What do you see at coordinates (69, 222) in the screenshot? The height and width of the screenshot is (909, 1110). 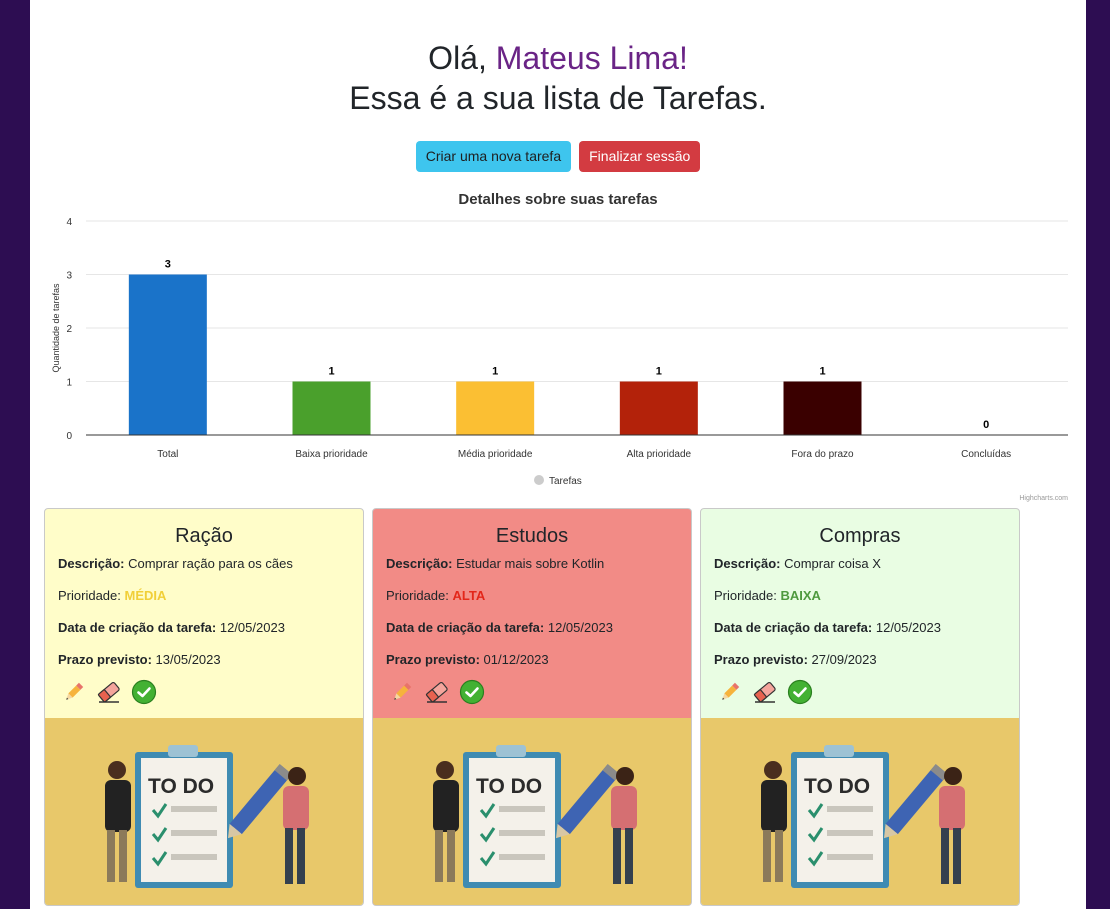 I see `y-tick-label: 4` at bounding box center [69, 222].